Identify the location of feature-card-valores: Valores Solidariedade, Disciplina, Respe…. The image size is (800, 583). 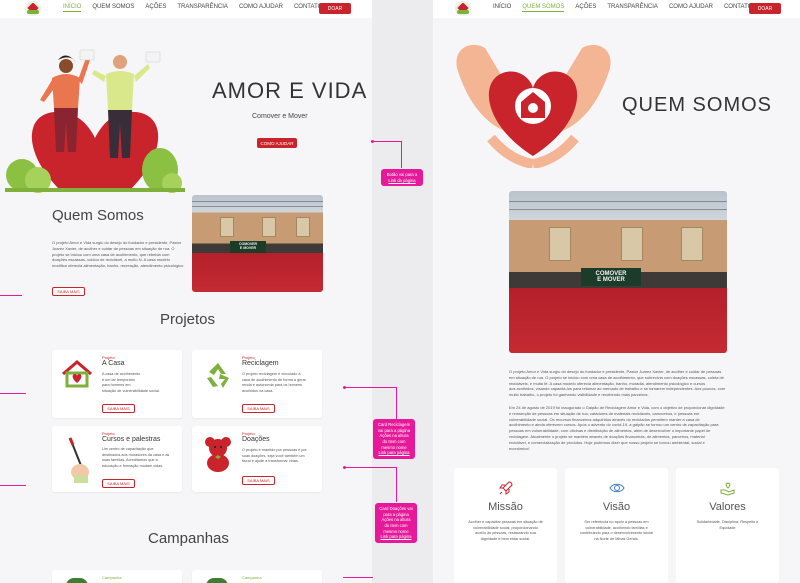
(727, 525).